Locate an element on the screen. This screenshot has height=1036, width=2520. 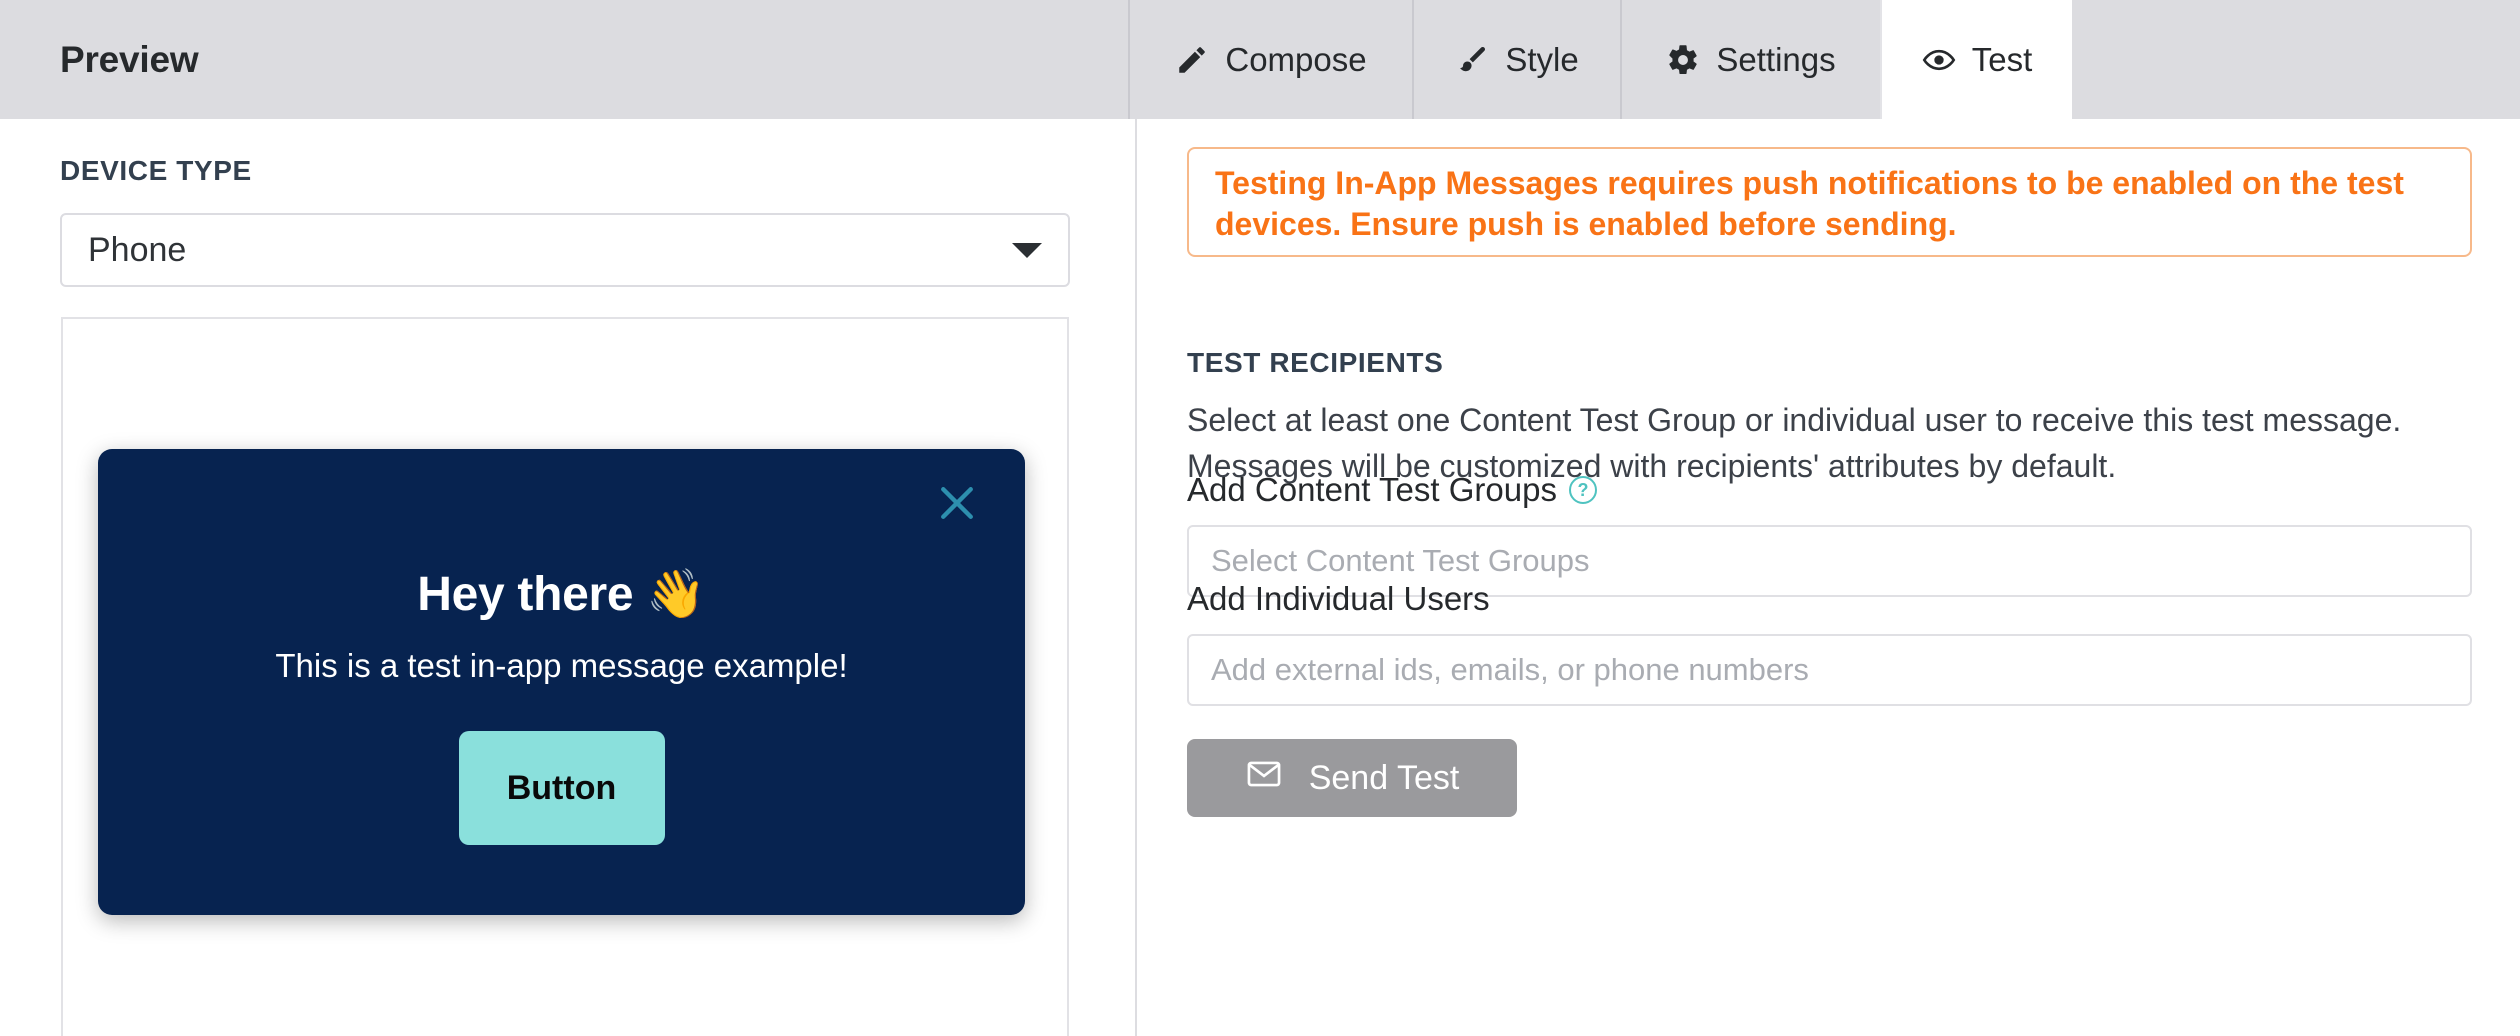
tab-settings: Settings is located at coordinates (1750, 59).